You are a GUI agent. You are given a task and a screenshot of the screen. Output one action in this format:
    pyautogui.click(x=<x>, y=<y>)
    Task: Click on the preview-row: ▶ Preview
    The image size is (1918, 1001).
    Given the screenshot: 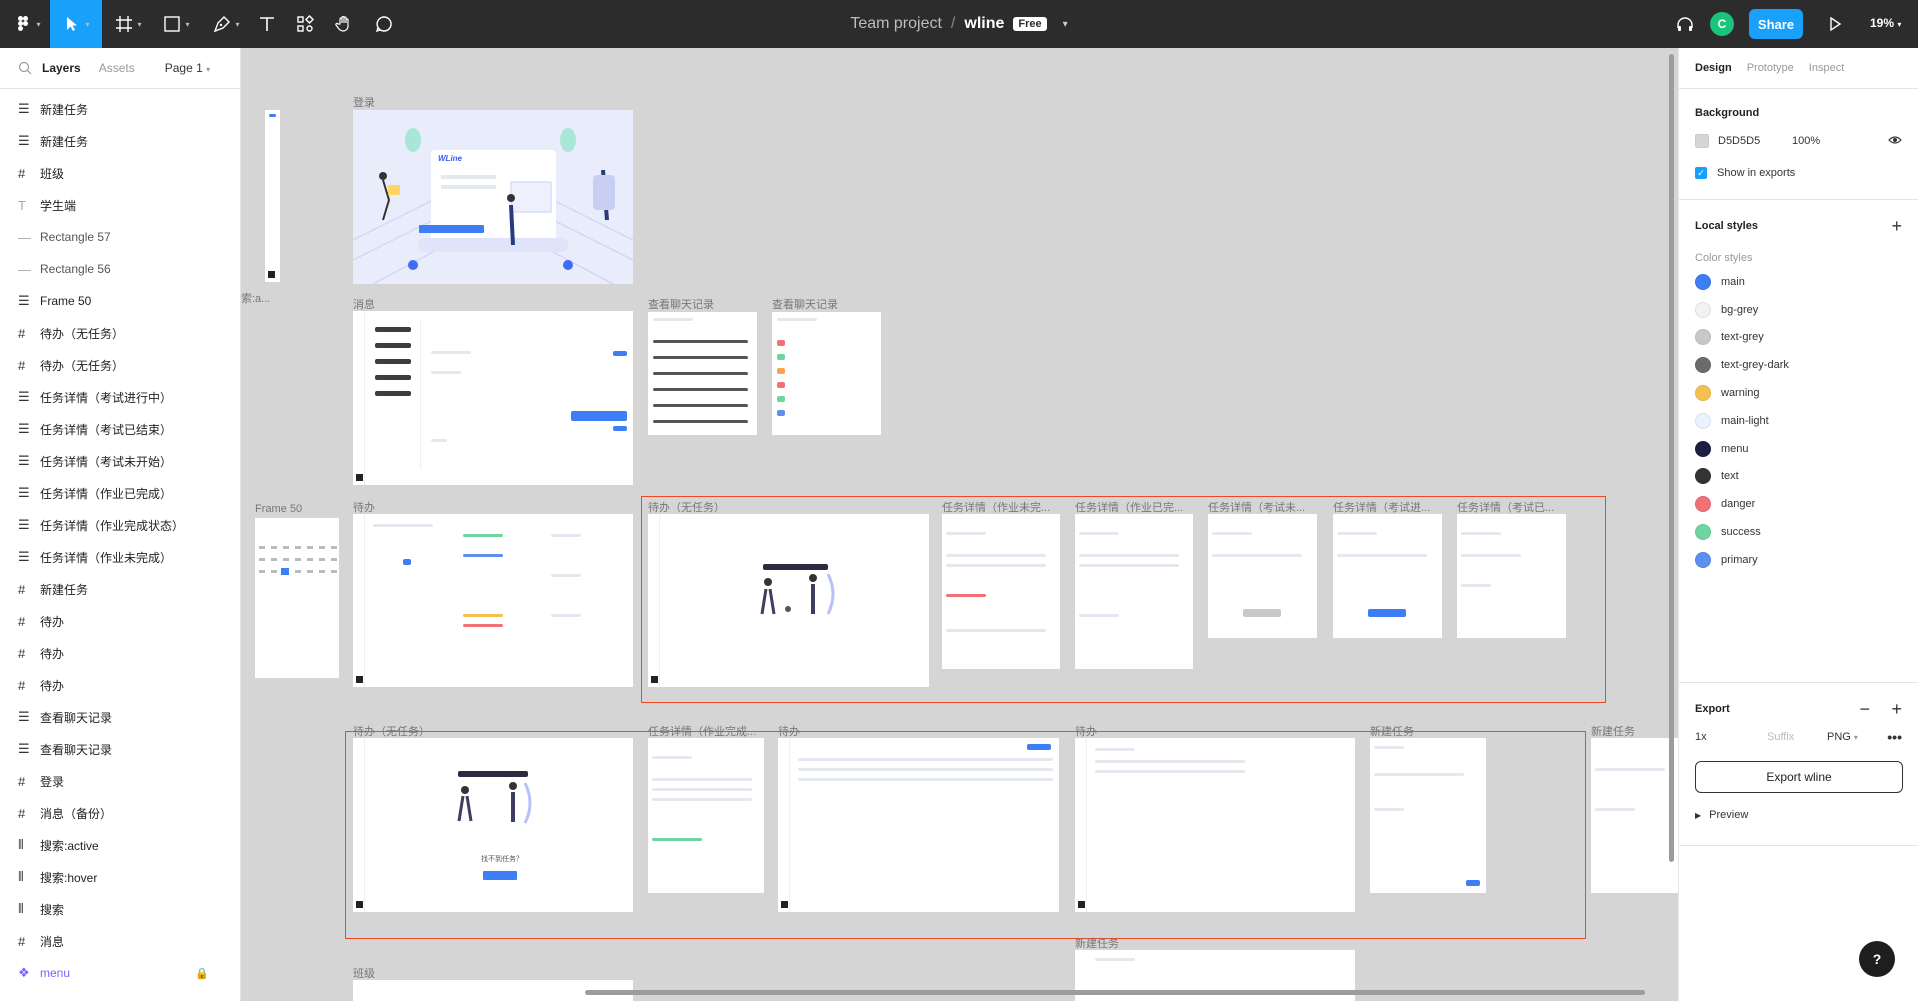 What is the action you would take?
    pyautogui.click(x=1798, y=815)
    